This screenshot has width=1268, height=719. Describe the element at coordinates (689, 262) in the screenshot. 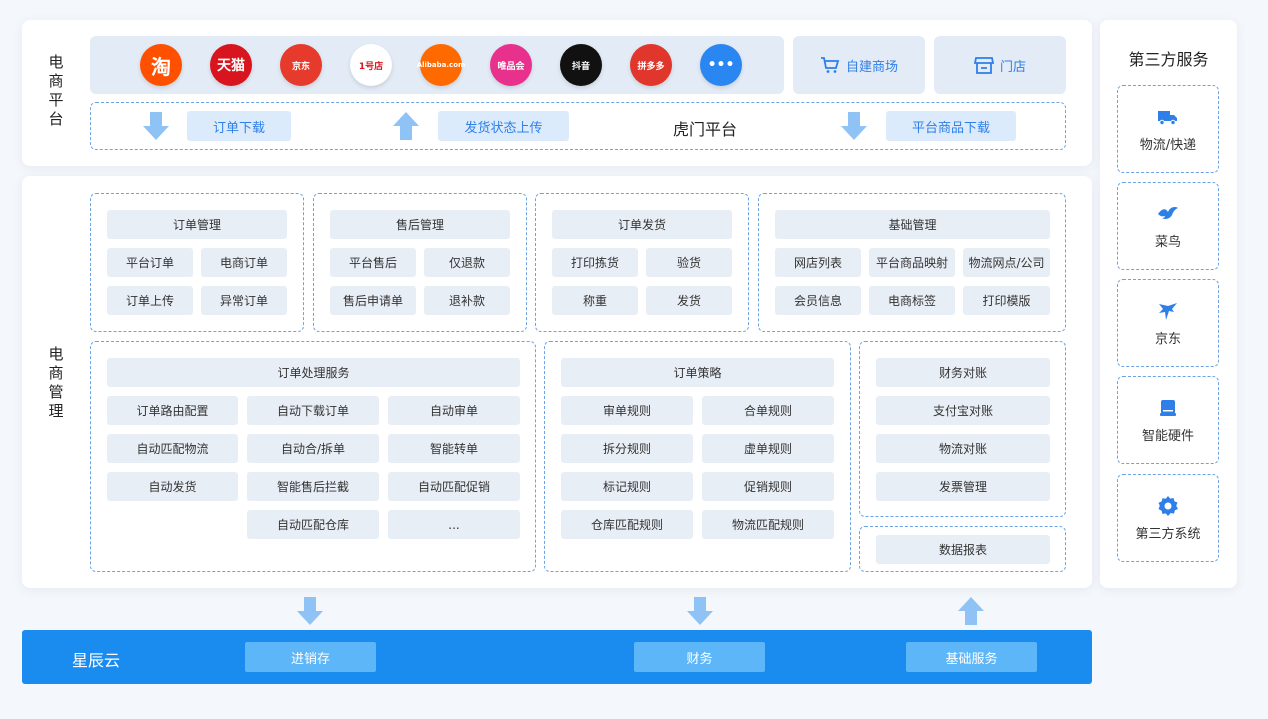

I see `inspect-item: 验货` at that location.